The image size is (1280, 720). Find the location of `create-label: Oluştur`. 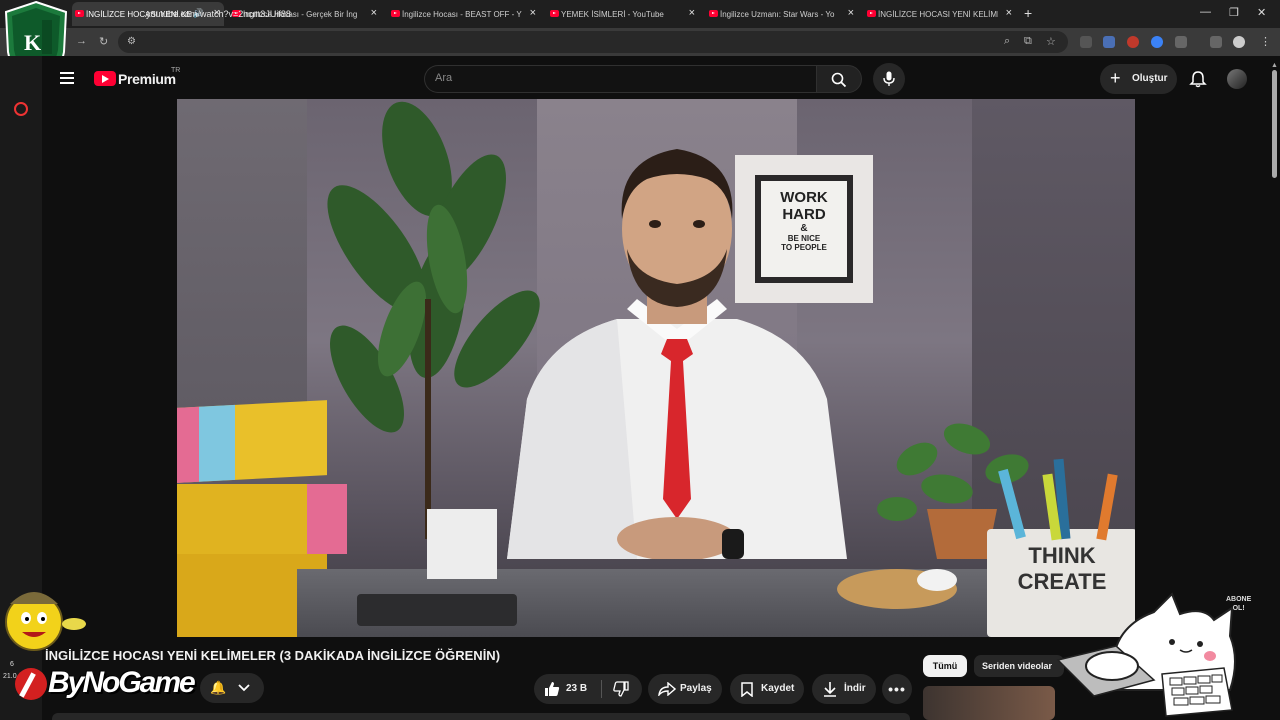

create-label: Oluştur is located at coordinates (1150, 78).